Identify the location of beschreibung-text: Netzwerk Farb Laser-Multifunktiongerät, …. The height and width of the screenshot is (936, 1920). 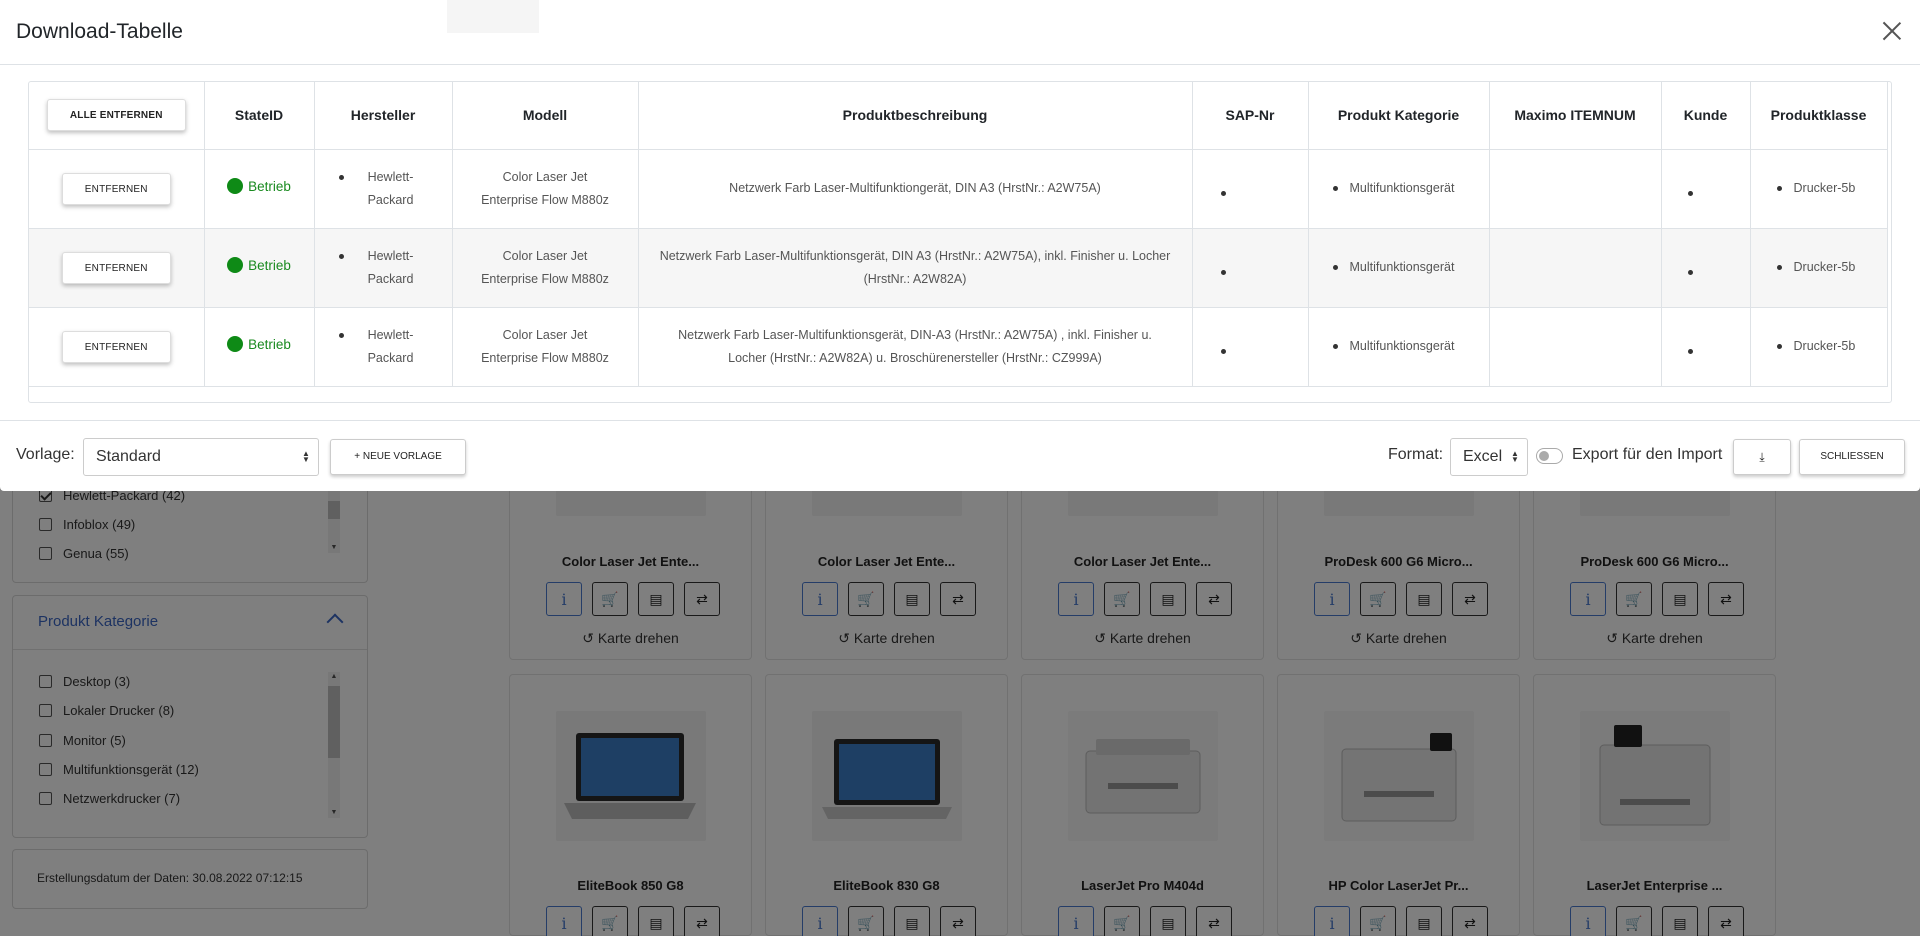
(915, 188).